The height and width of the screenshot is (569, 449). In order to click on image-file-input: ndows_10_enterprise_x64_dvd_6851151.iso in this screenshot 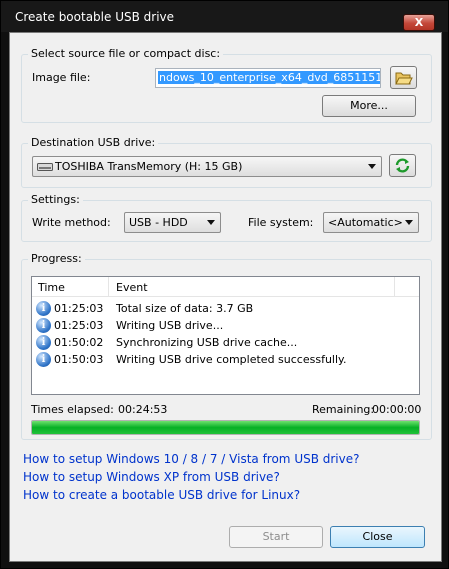, I will do `click(268, 78)`.